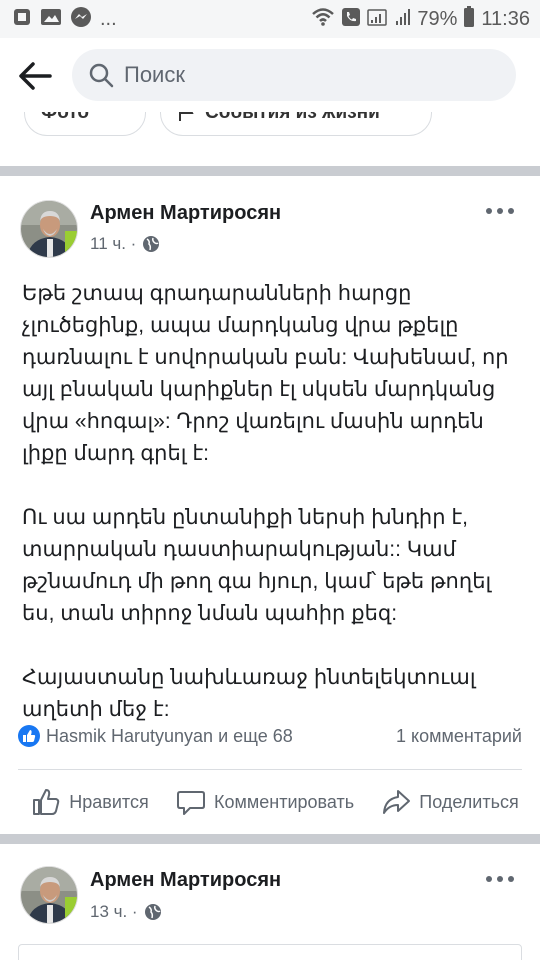 The width and height of the screenshot is (540, 960). Describe the element at coordinates (114, 912) in the screenshot. I see `post-time: 13 ч. ·` at that location.